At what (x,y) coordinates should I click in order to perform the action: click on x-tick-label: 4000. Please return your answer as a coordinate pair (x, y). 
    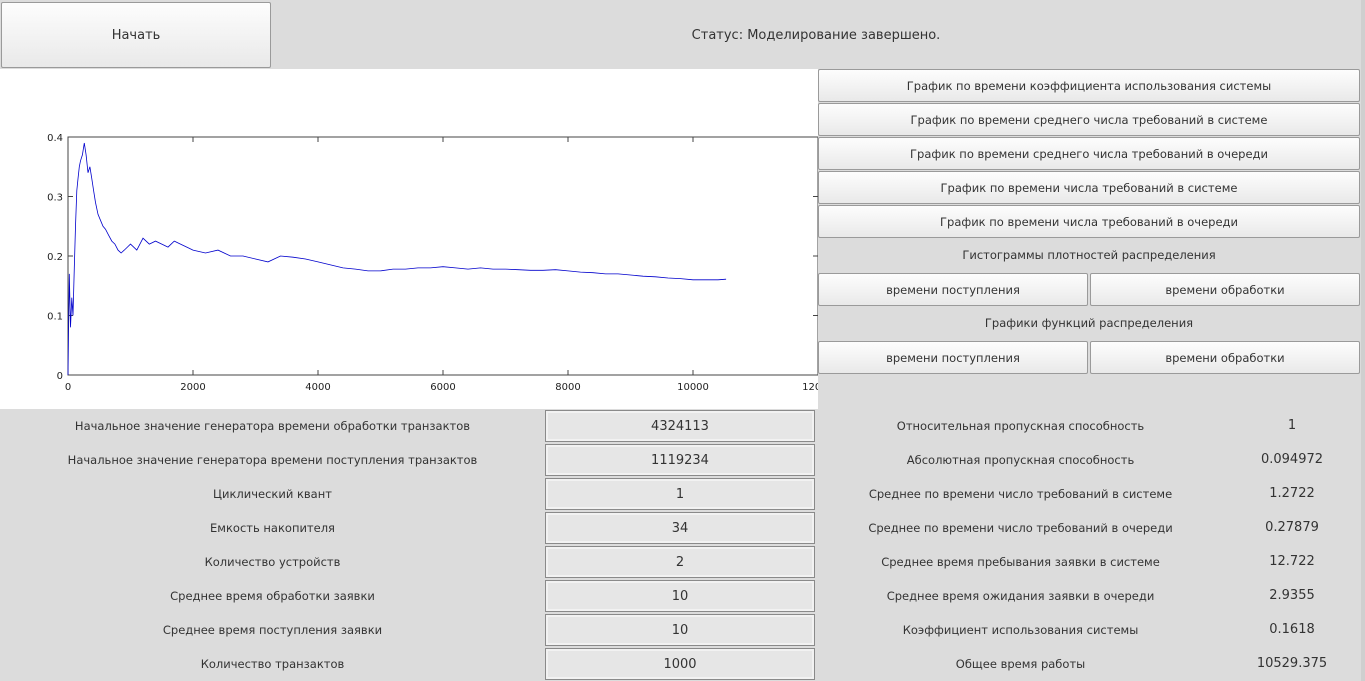
    Looking at the image, I should click on (317, 387).